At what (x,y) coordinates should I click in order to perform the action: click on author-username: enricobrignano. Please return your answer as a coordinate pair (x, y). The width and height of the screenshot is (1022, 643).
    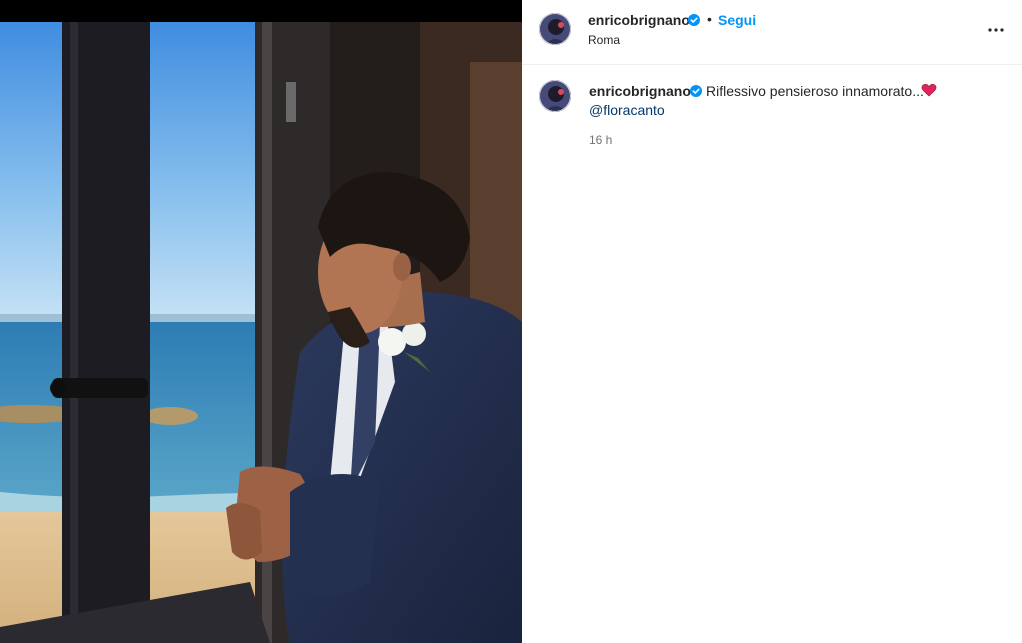
    Looking at the image, I should click on (639, 20).